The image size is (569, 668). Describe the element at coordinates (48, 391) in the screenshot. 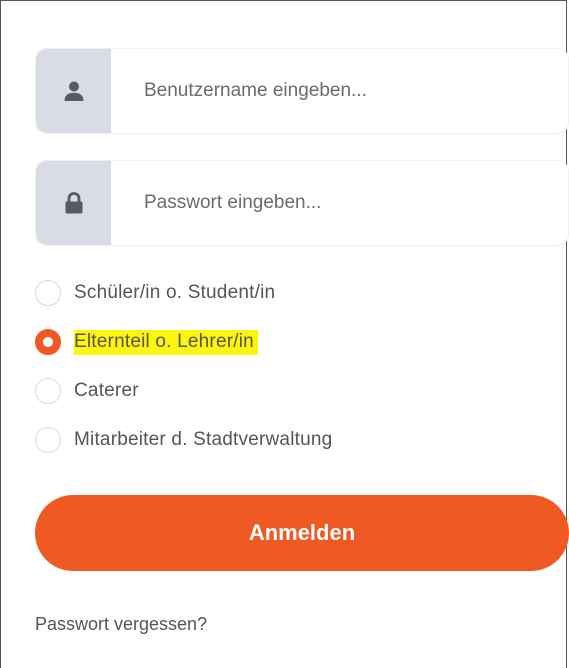

I see `radio-button-caterer` at that location.